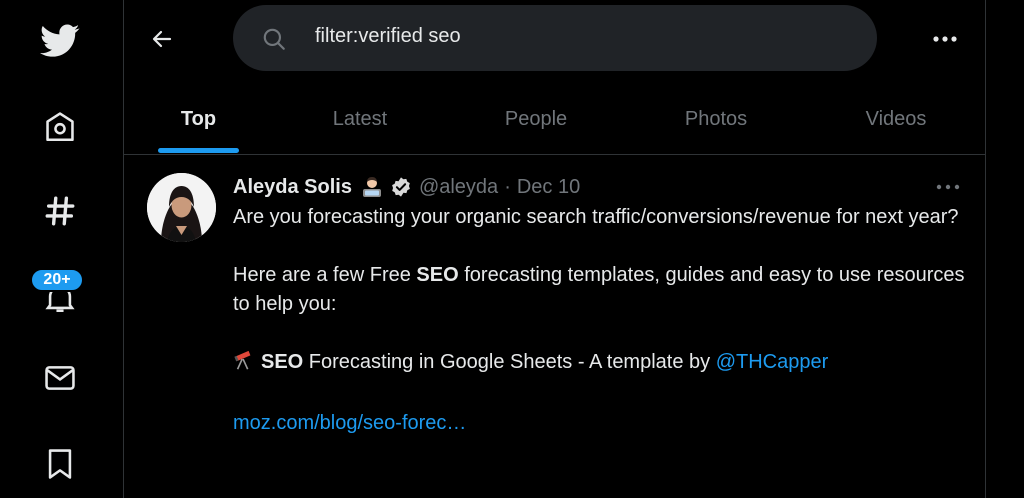 The width and height of the screenshot is (1024, 498). What do you see at coordinates (60, 211) in the screenshot?
I see `explore-hashtag-icon` at bounding box center [60, 211].